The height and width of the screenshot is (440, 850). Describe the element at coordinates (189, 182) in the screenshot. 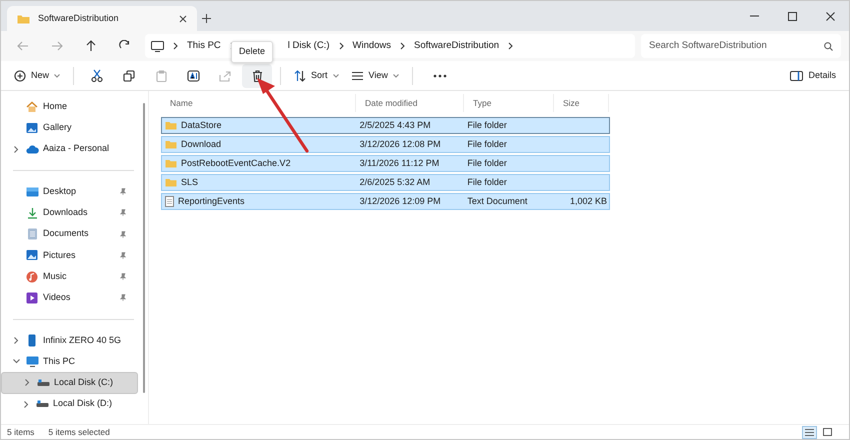

I see `file-name: SLS` at that location.